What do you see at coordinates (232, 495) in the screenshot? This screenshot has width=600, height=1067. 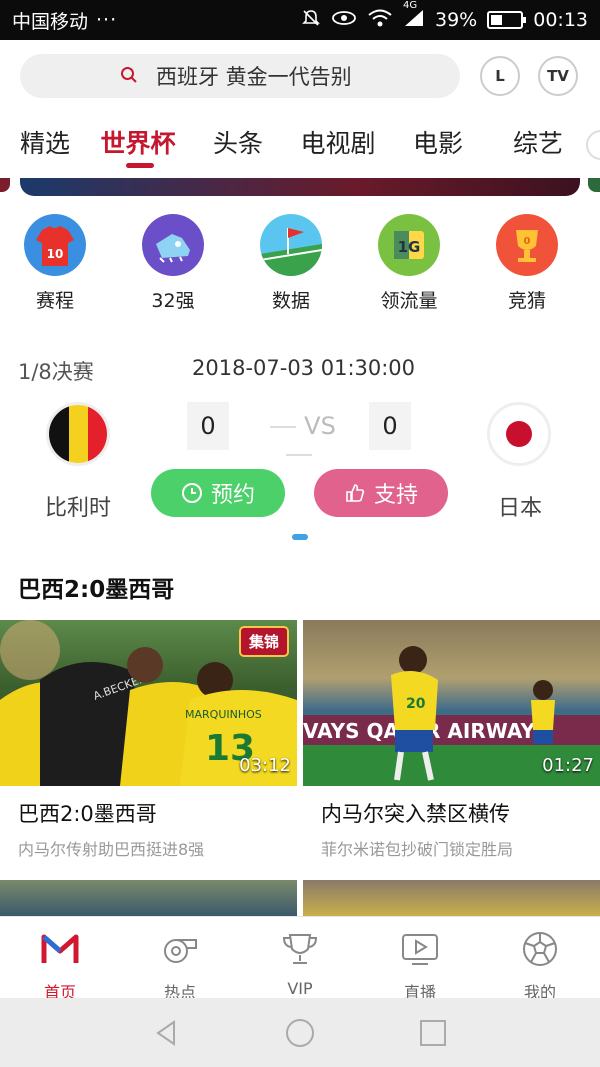 I see `reserve-label: 预约` at bounding box center [232, 495].